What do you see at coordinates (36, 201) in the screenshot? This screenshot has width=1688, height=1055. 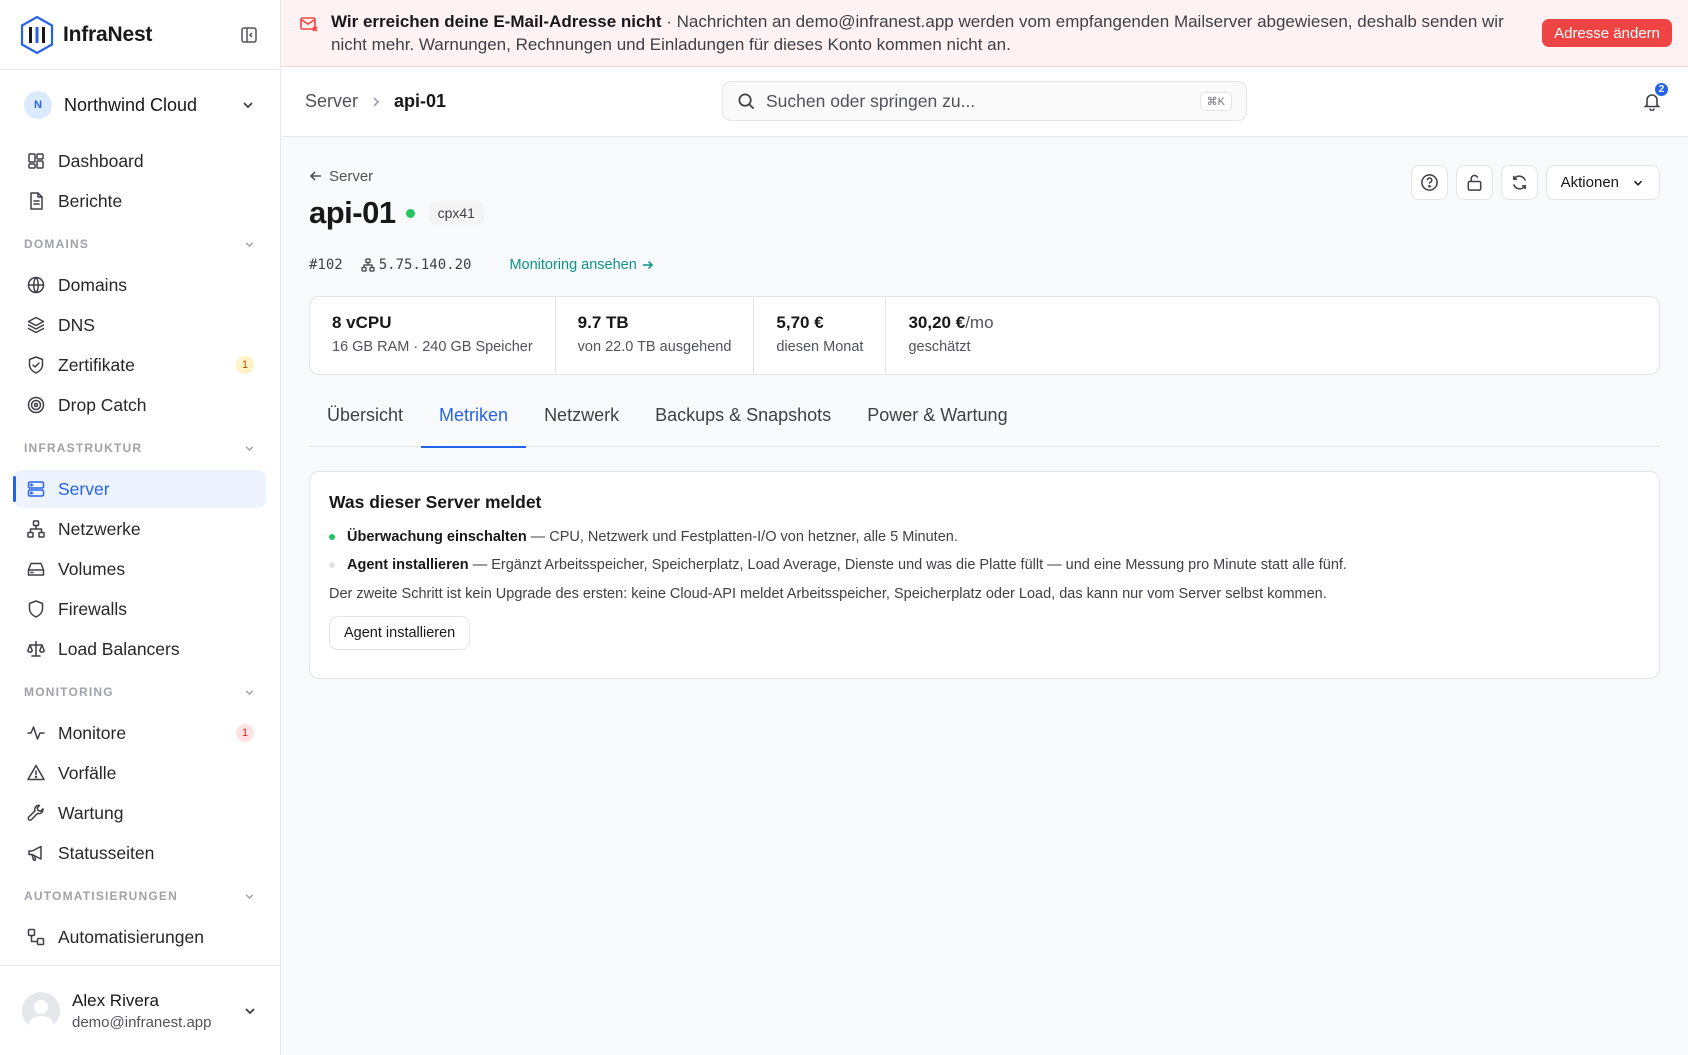 I see `report-icon` at bounding box center [36, 201].